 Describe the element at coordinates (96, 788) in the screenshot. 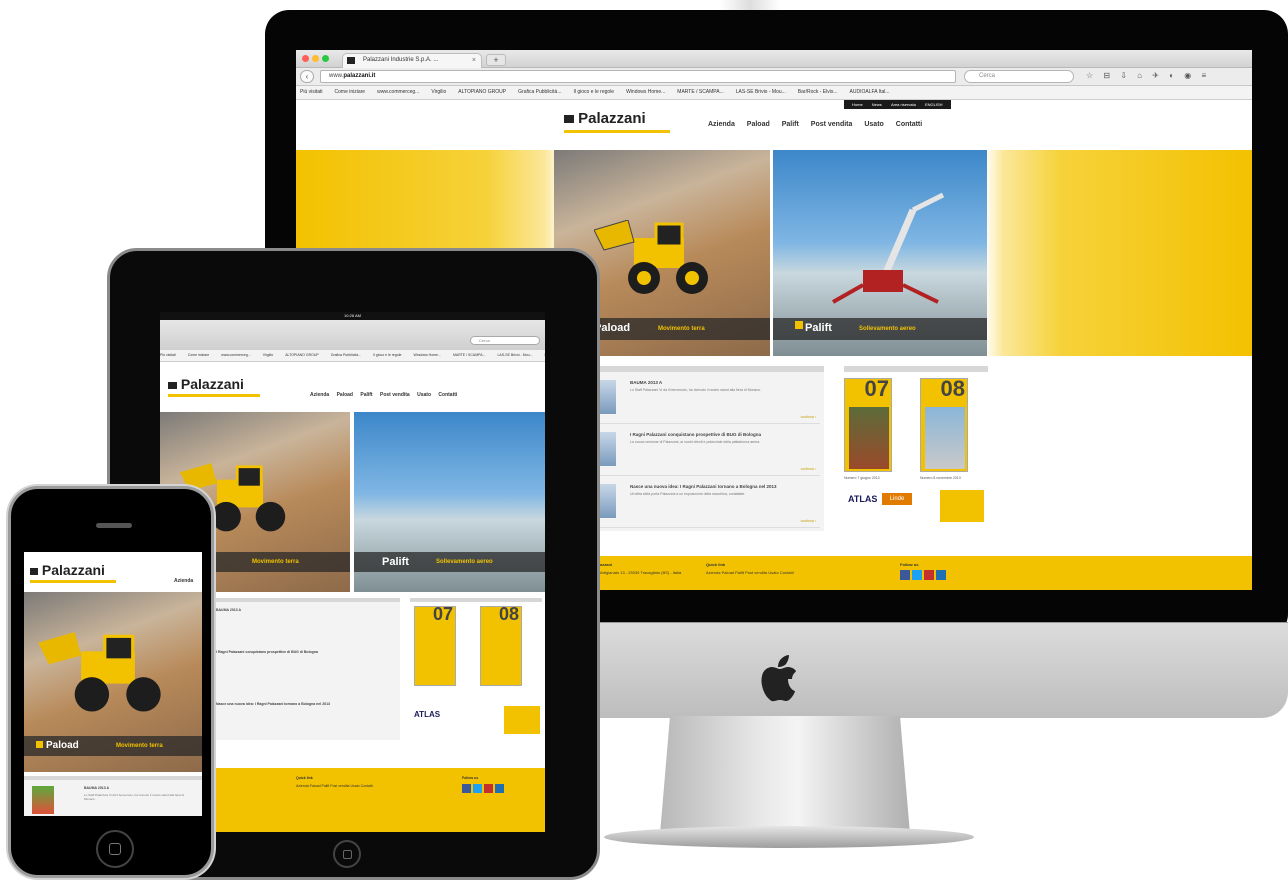

I see `iphone-news-title: BAUMA 2013 A` at that location.